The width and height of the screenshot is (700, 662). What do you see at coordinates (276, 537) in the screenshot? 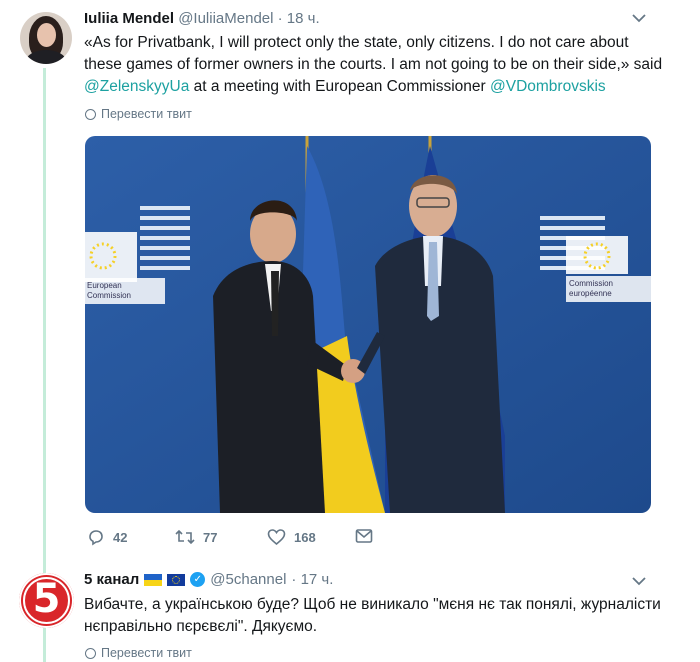
I see `heart-icon` at bounding box center [276, 537].